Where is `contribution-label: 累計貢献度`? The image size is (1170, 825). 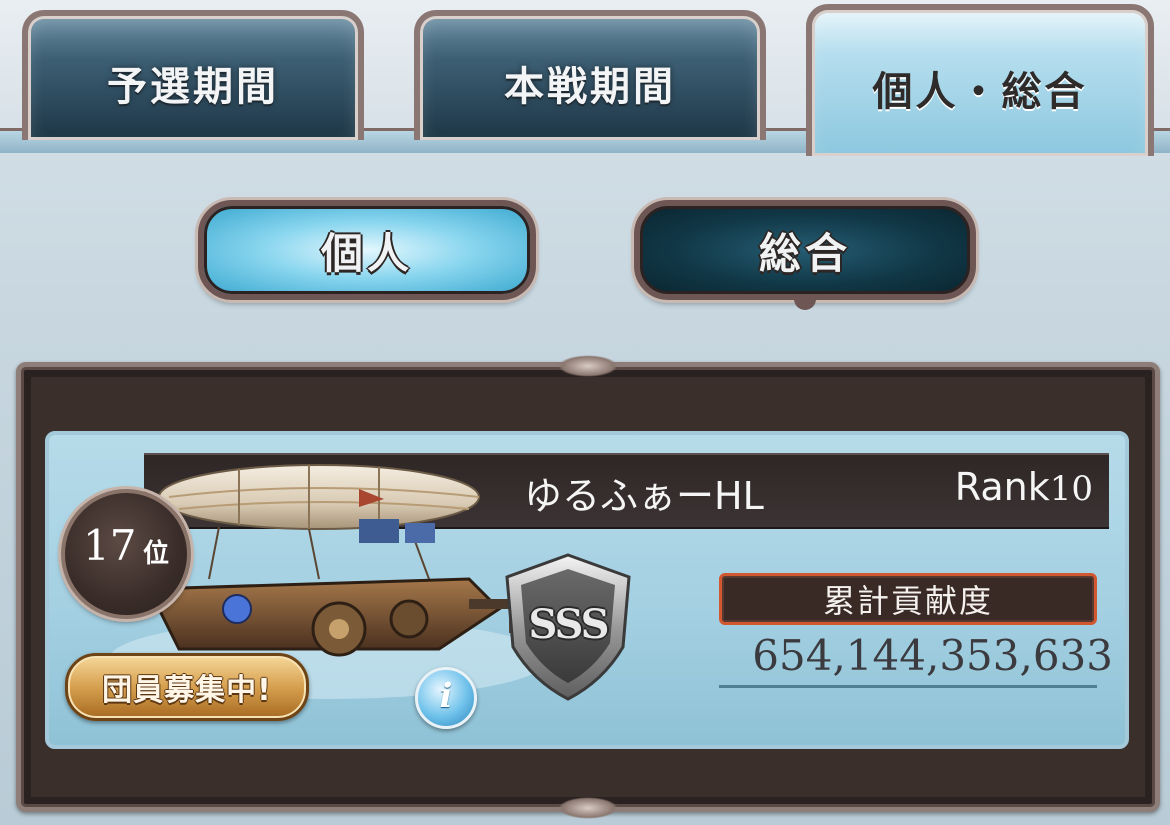
contribution-label: 累計貢献度 is located at coordinates (908, 599).